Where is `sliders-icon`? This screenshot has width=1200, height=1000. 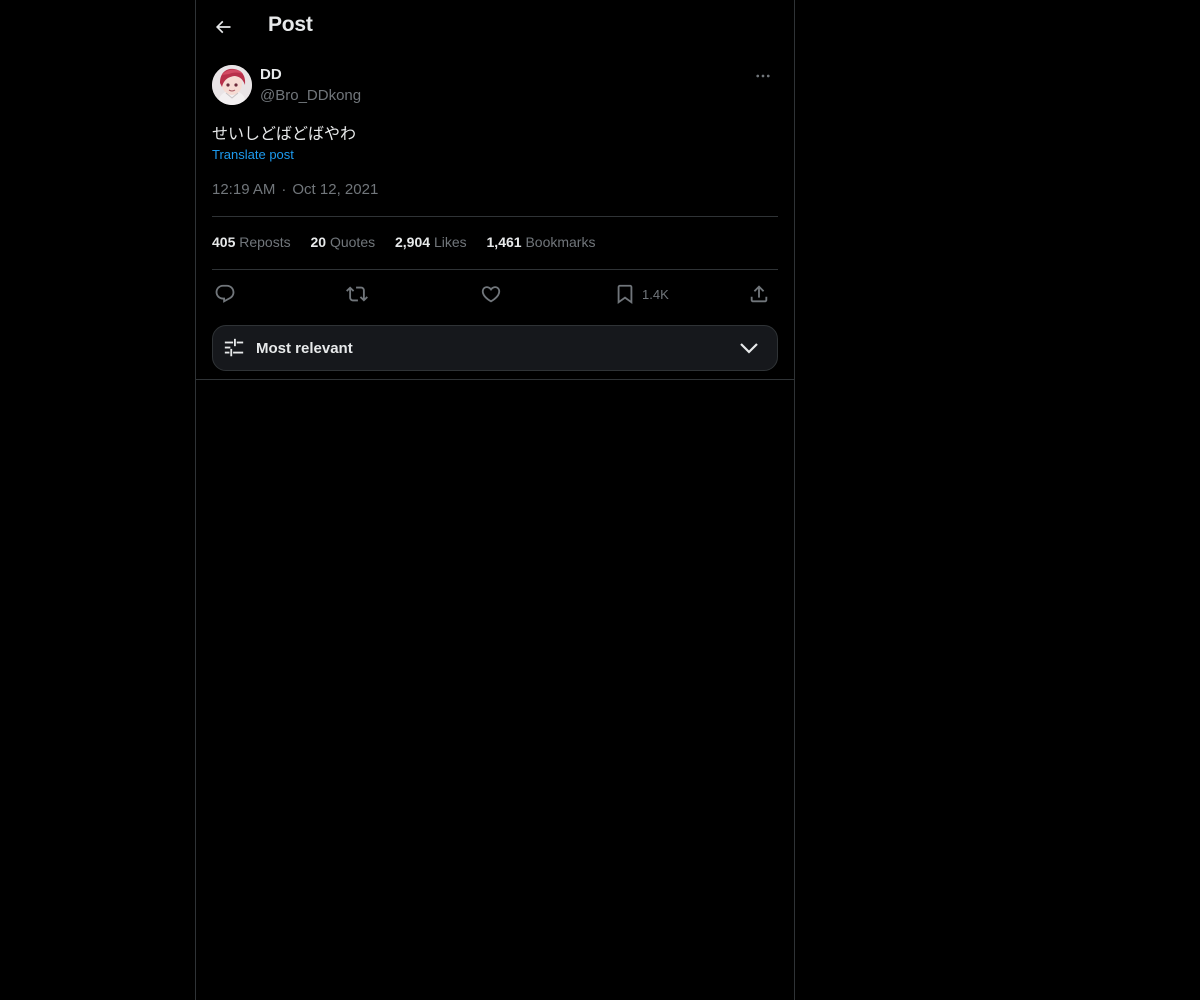
sliders-icon is located at coordinates (234, 347).